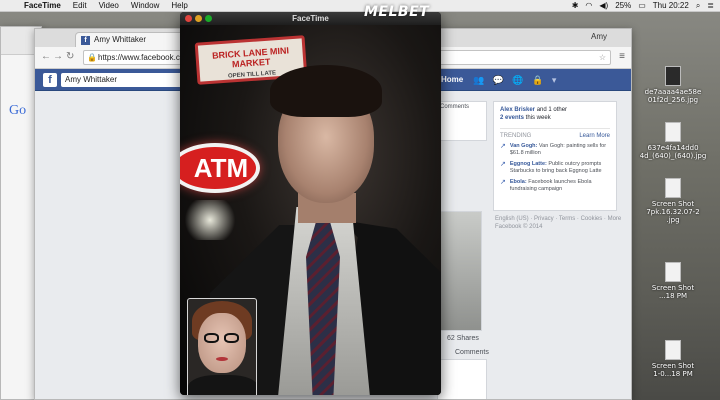 Image resolution: width=720 pixels, height=400 pixels. Describe the element at coordinates (517, 110) in the screenshot. I see `friend-name: Alex Brisker` at that location.